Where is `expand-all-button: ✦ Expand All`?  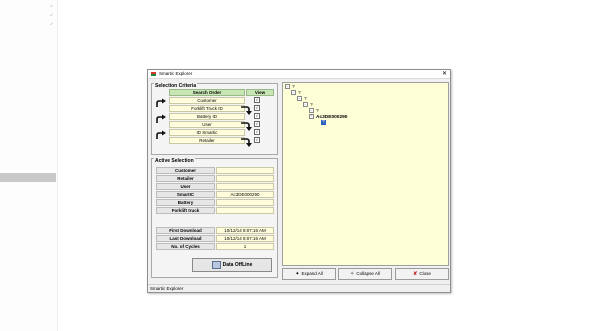 expand-all-button: ✦ Expand All is located at coordinates (309, 274).